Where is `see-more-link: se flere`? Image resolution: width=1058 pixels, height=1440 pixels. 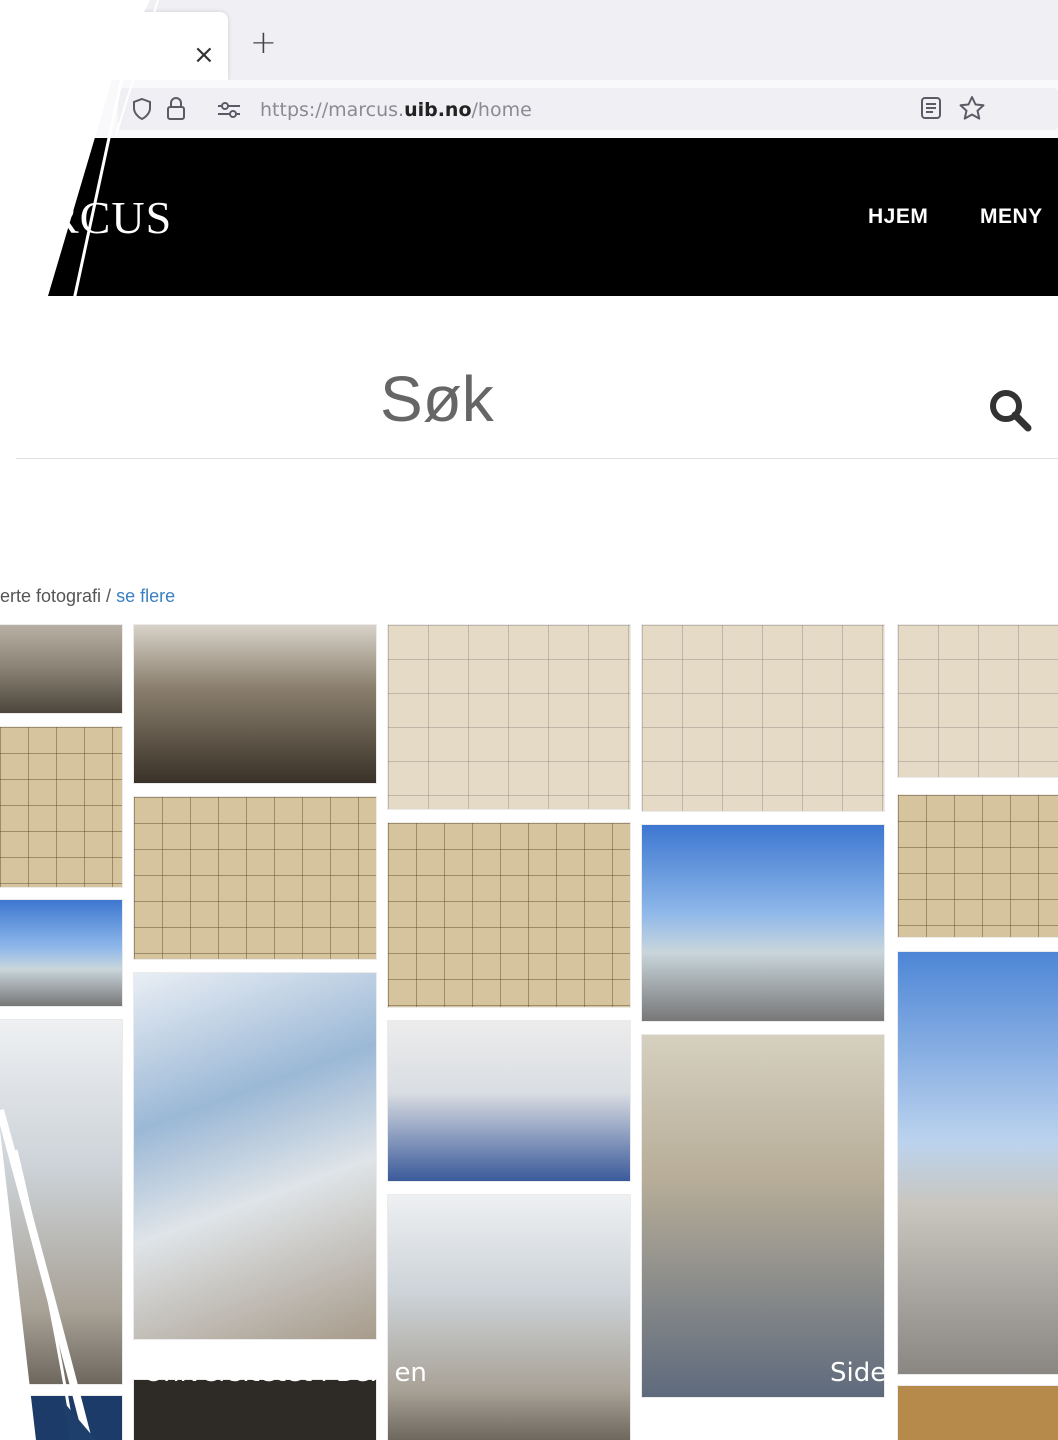
see-more-link: se flere is located at coordinates (145, 596).